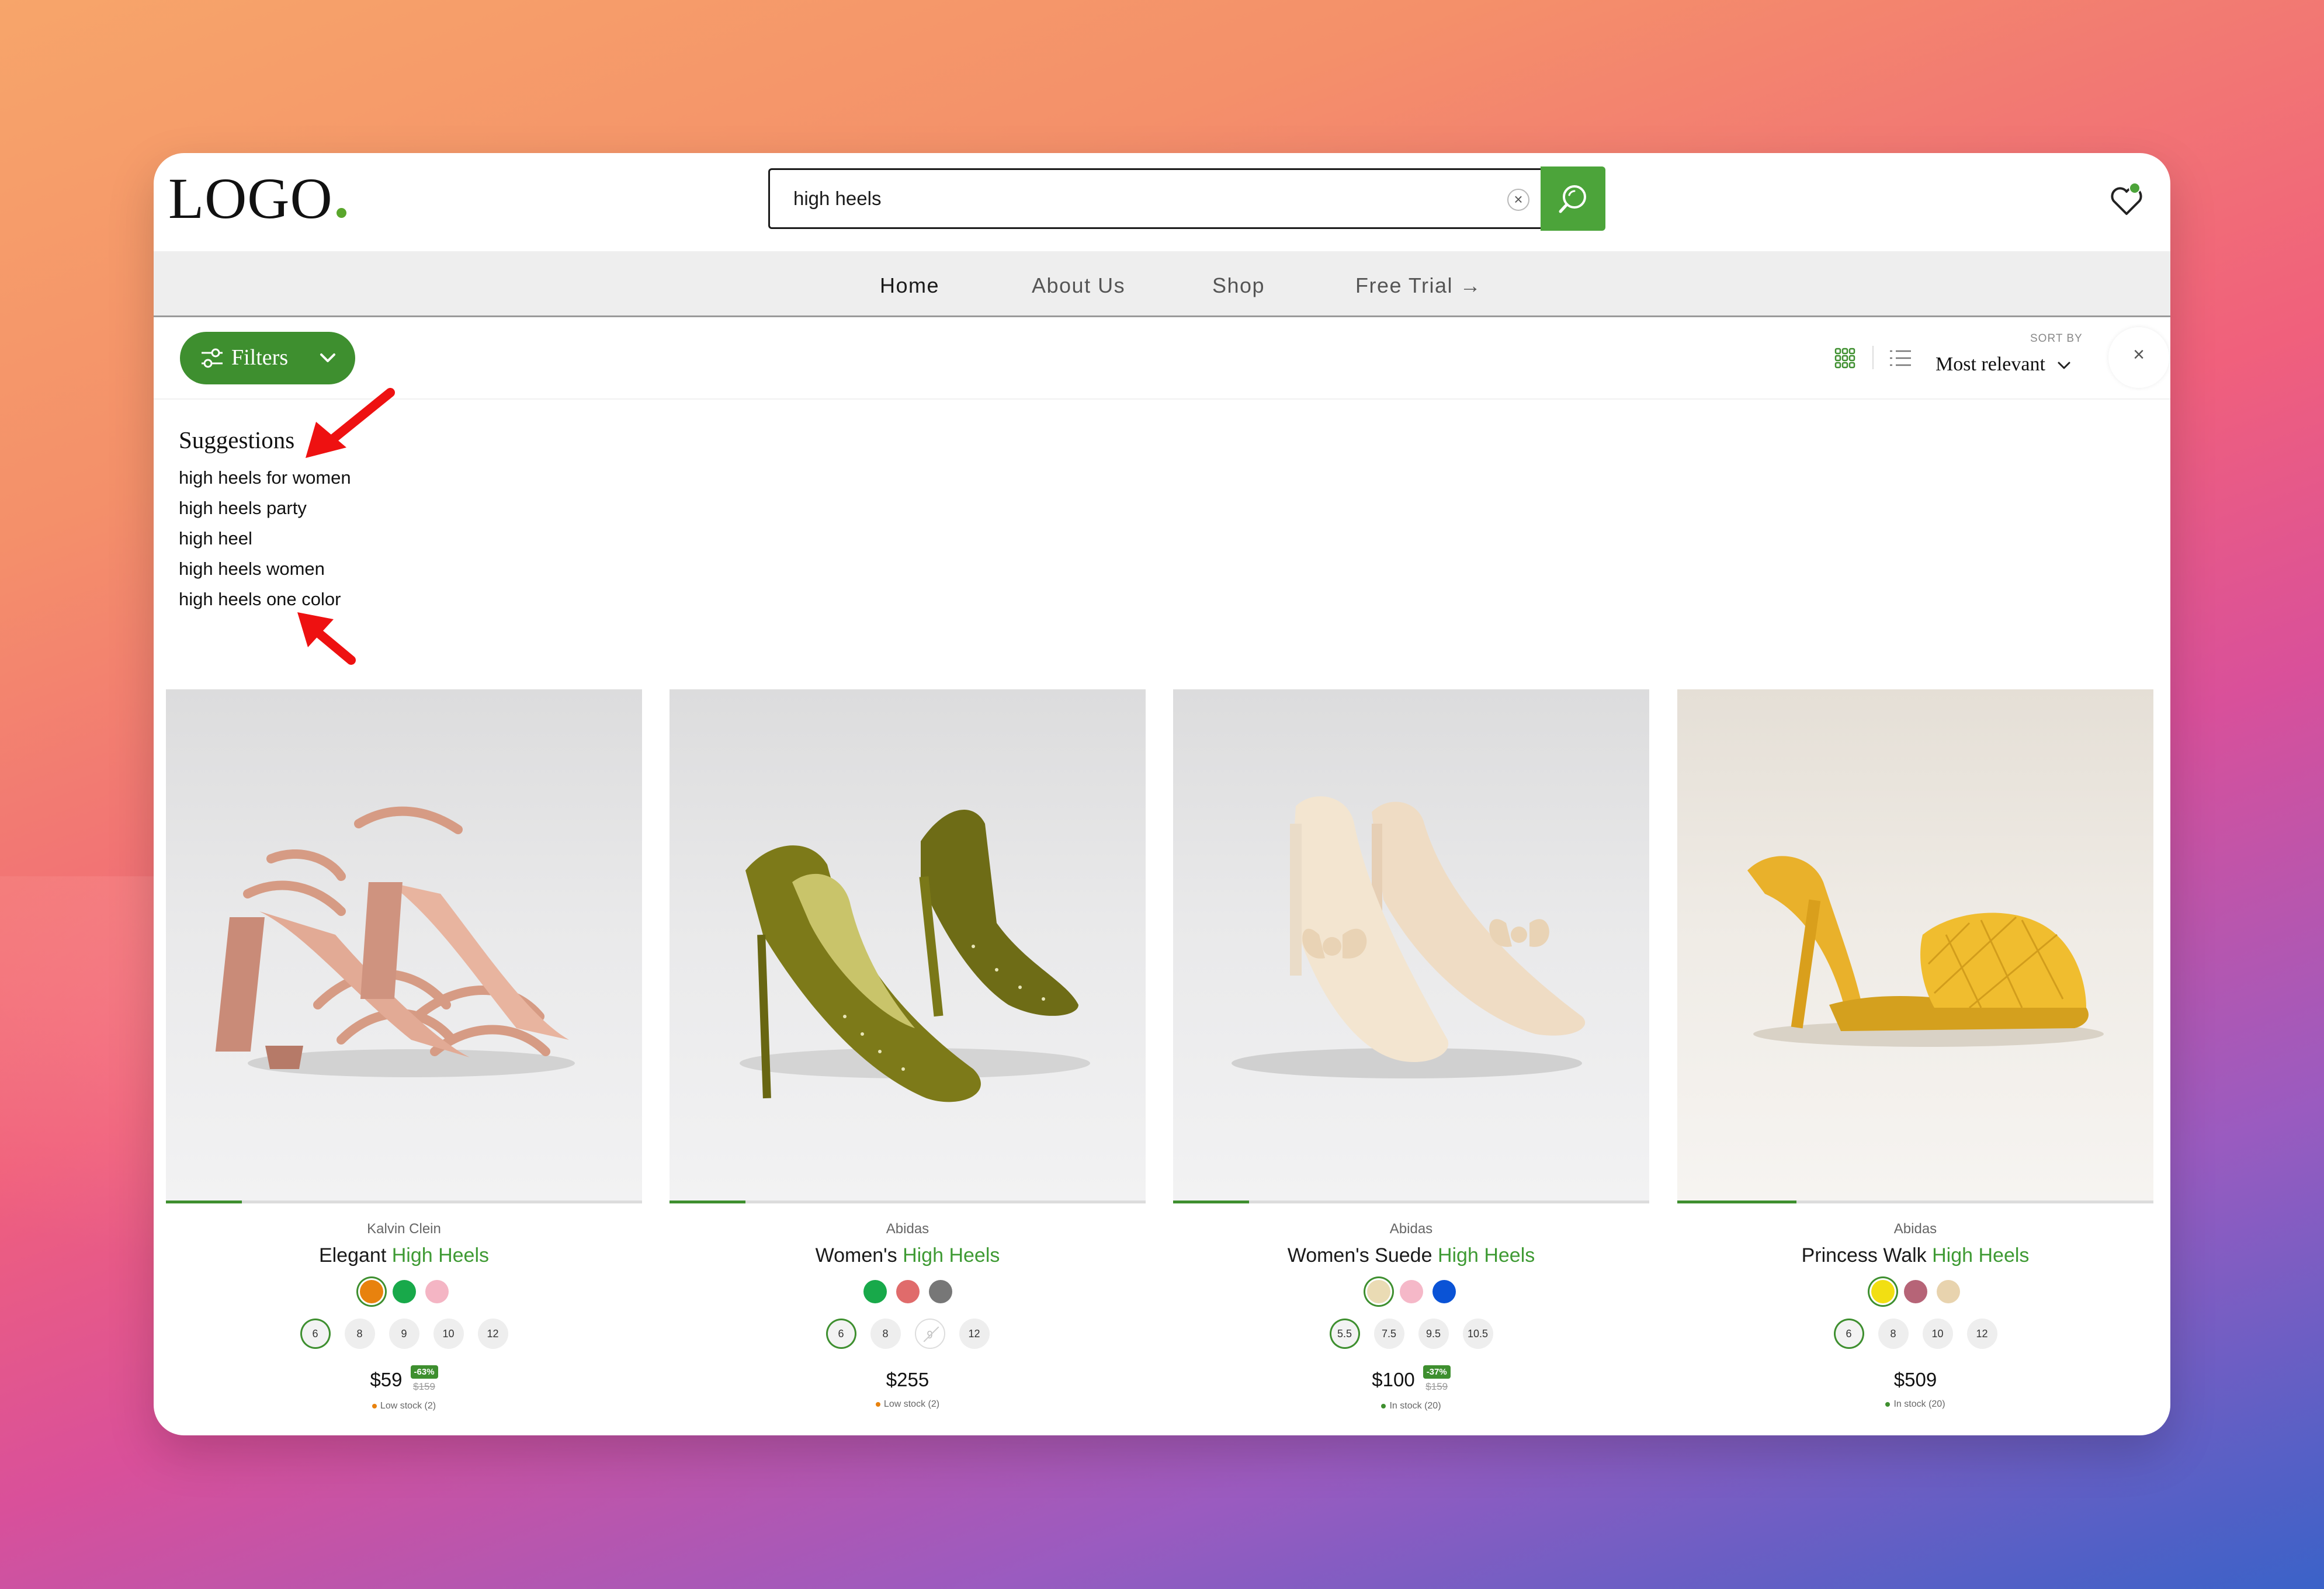 This screenshot has width=2324, height=1589. I want to click on filters-label: Filters, so click(260, 357).